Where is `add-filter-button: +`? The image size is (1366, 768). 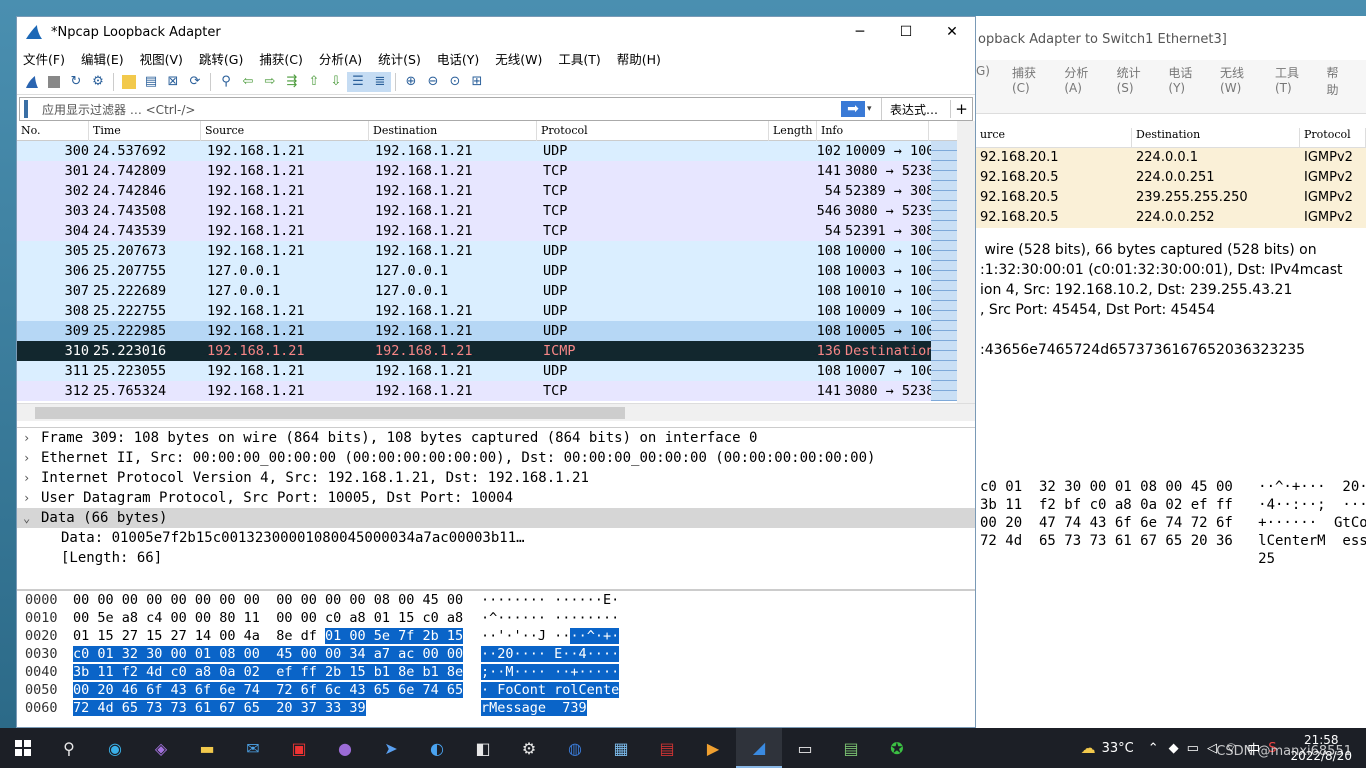 add-filter-button: + is located at coordinates (961, 109).